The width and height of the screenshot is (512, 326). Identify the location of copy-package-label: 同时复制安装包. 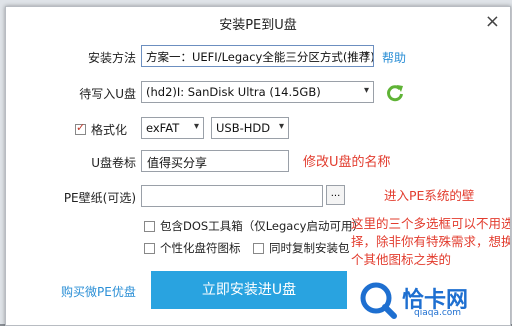
(309, 248).